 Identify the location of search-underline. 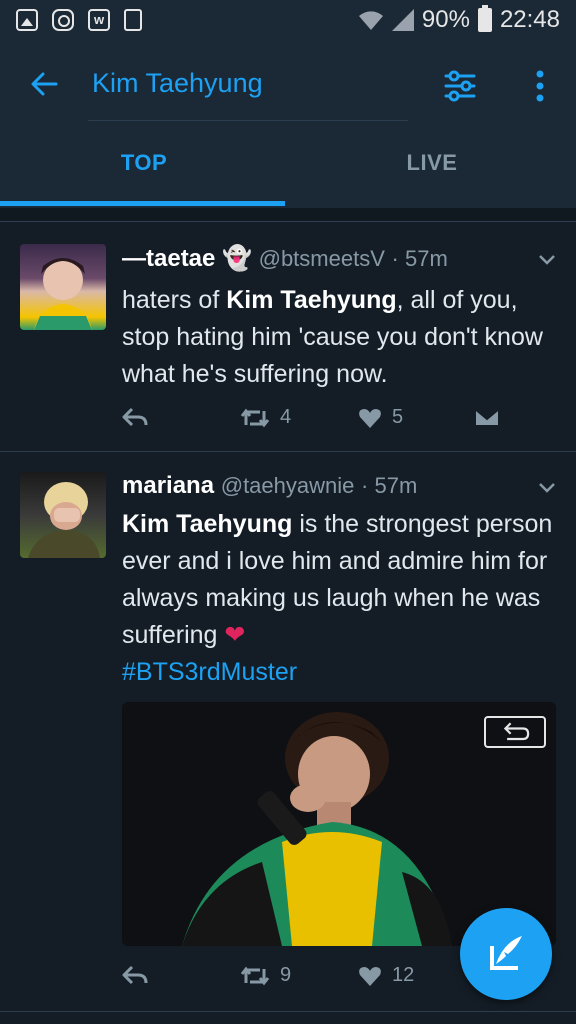
(248, 120).